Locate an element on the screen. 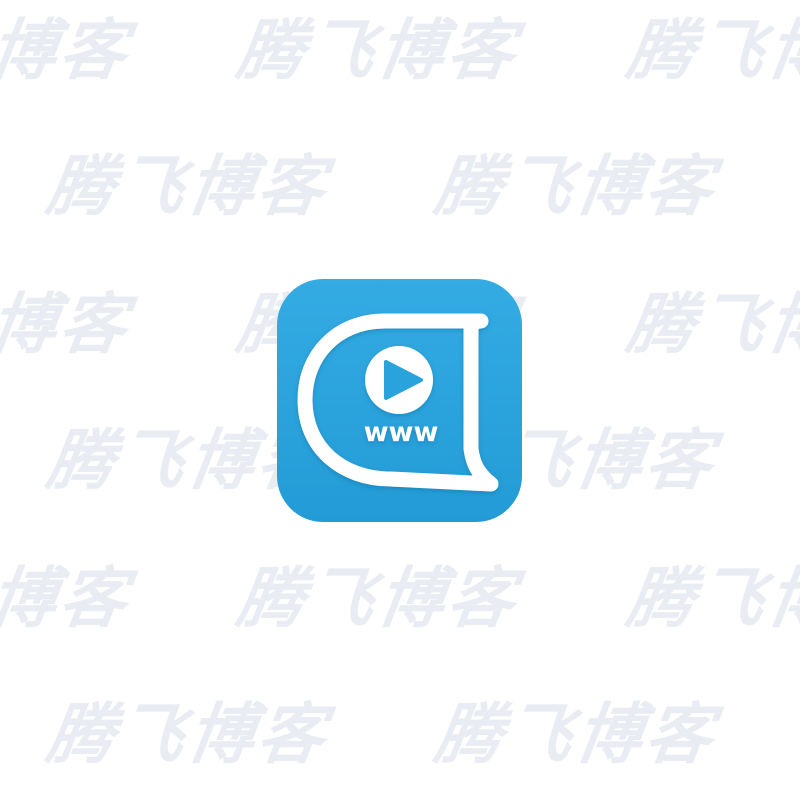  browser-video-app-icon: www is located at coordinates (399, 400).